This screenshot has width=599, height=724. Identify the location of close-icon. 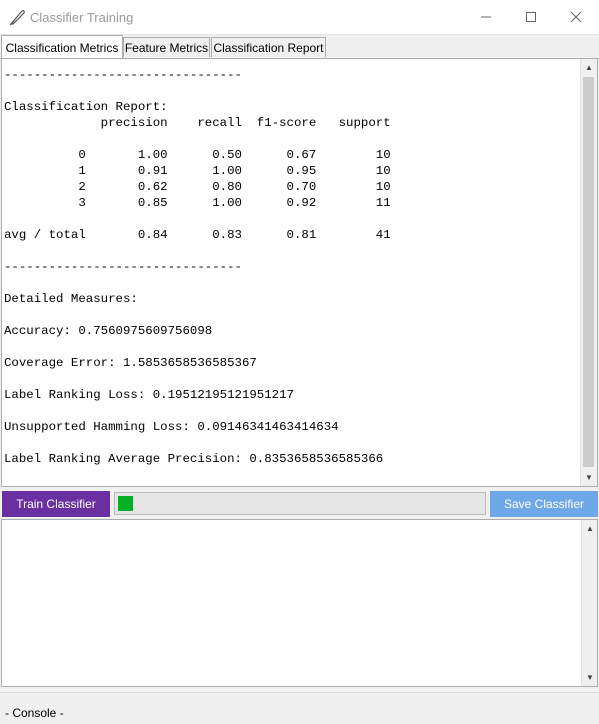
(576, 17).